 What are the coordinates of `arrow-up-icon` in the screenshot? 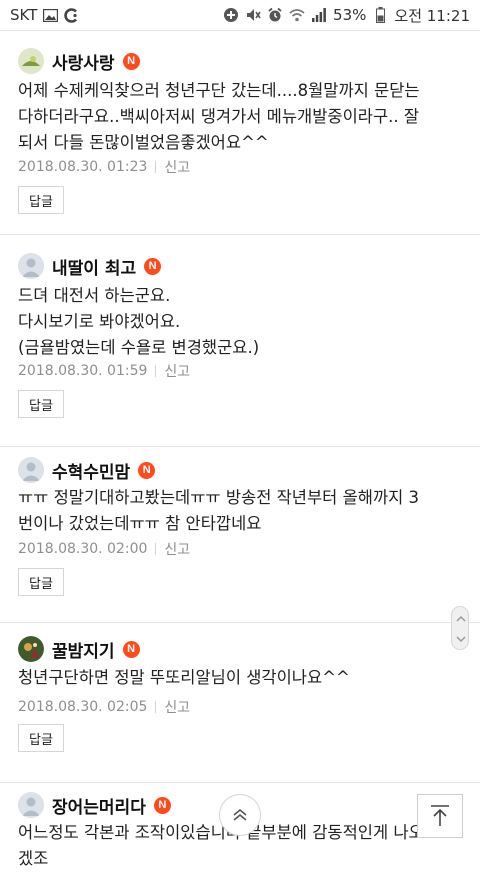 It's located at (440, 815).